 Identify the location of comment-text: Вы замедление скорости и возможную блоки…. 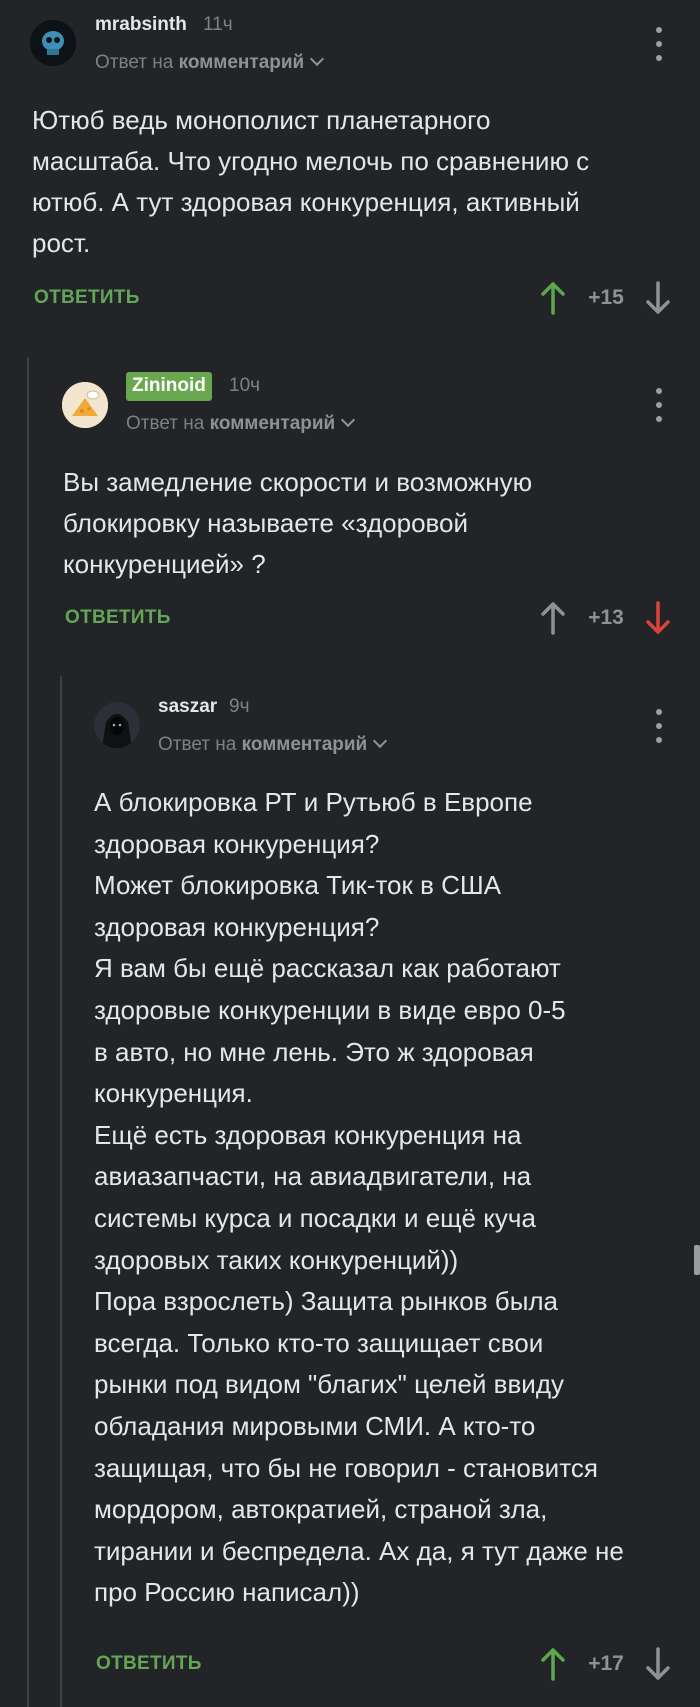
(298, 523).